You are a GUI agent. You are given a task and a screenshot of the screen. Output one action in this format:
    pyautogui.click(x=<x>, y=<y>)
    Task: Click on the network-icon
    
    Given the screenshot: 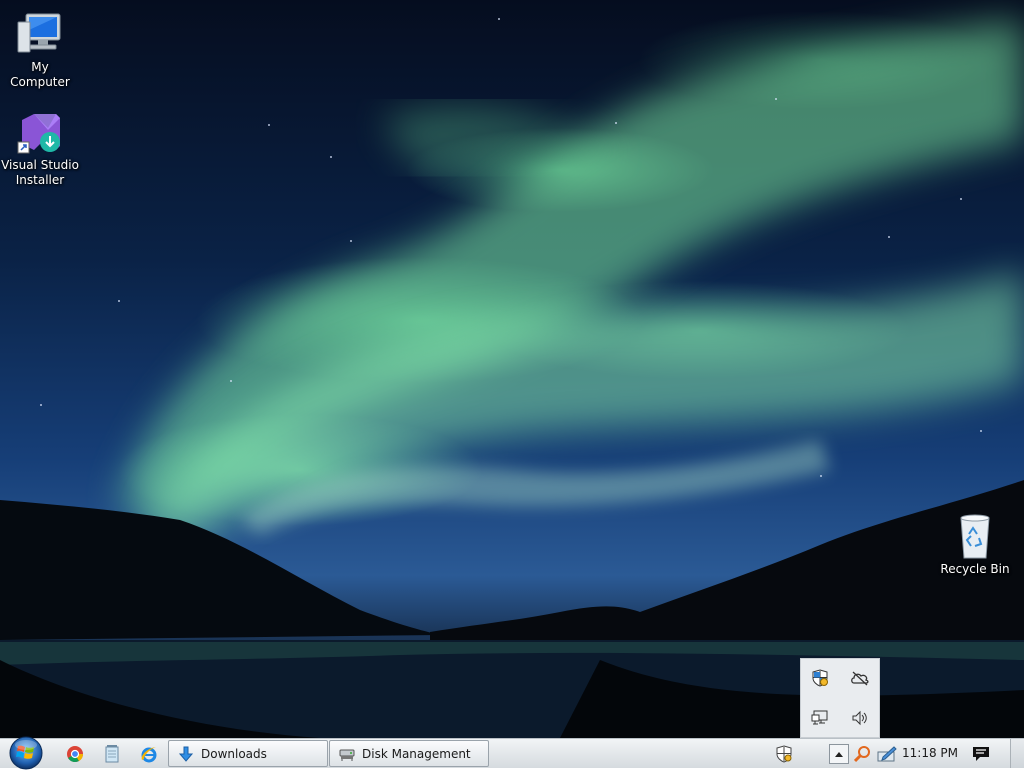 What is the action you would take?
    pyautogui.click(x=820, y=718)
    